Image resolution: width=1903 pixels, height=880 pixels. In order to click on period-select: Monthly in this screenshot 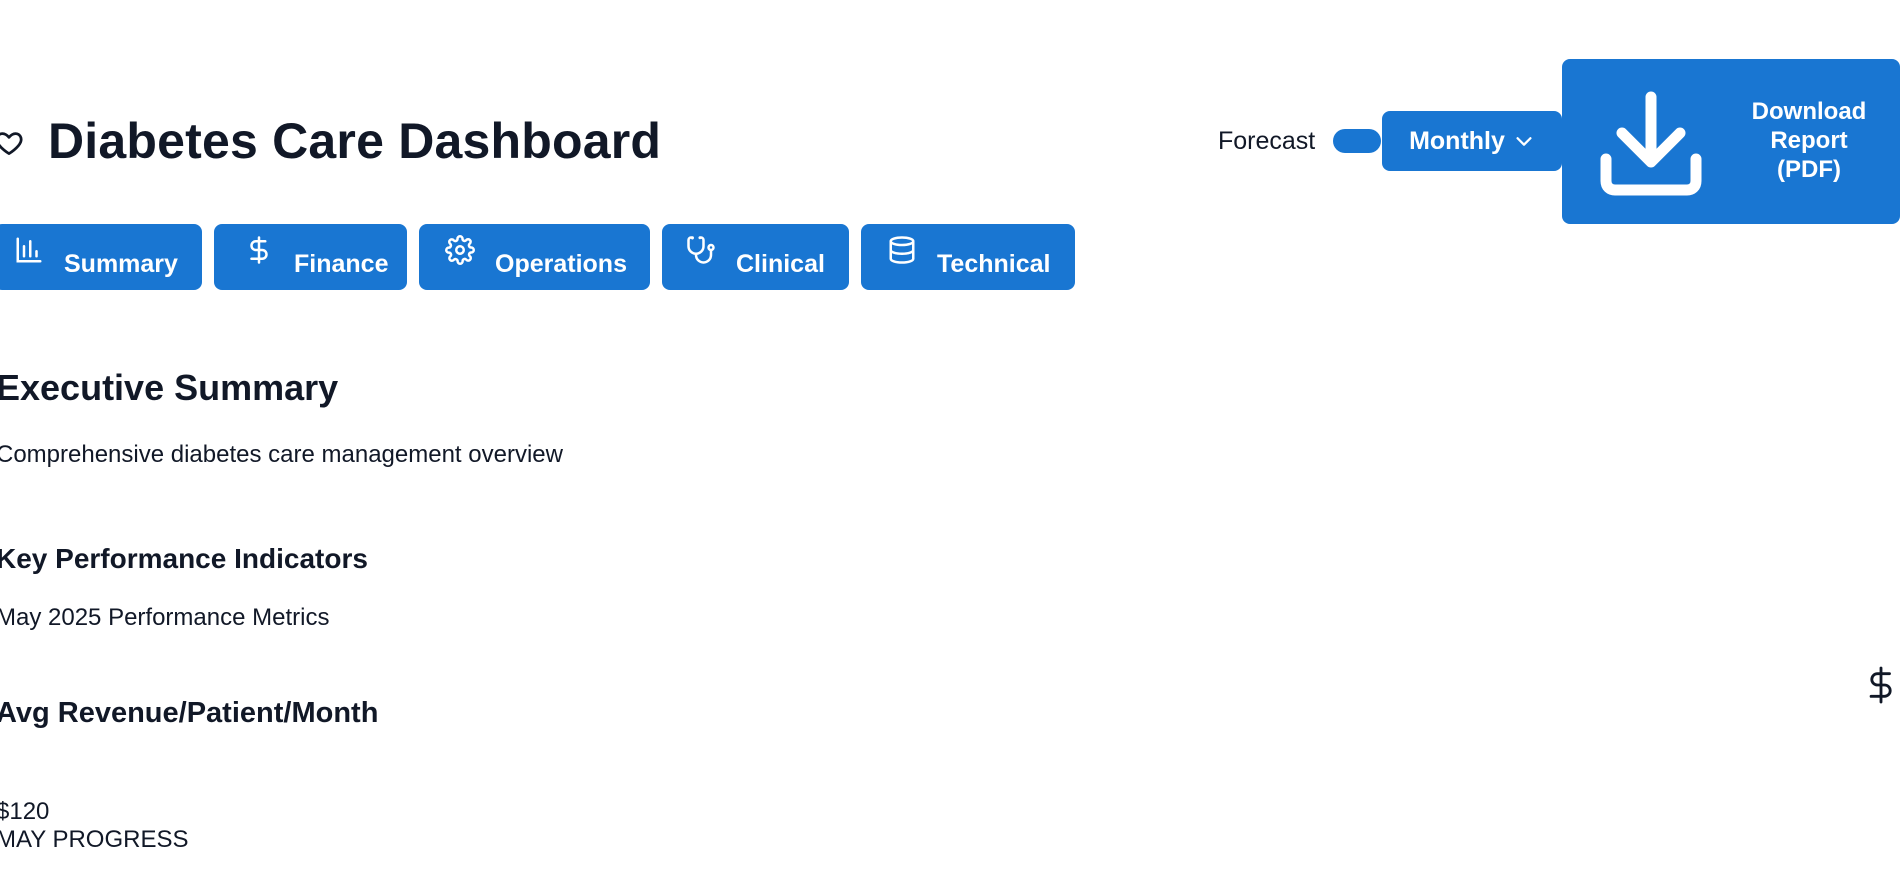, I will do `click(1472, 141)`.